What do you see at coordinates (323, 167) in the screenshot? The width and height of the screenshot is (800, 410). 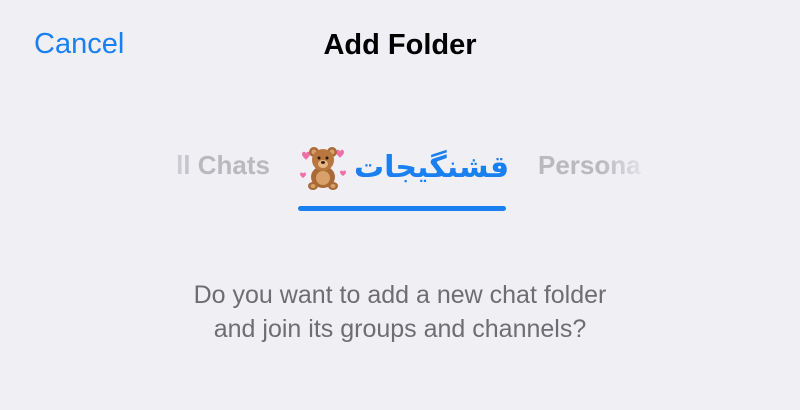 I see `teddy-bear-icon` at bounding box center [323, 167].